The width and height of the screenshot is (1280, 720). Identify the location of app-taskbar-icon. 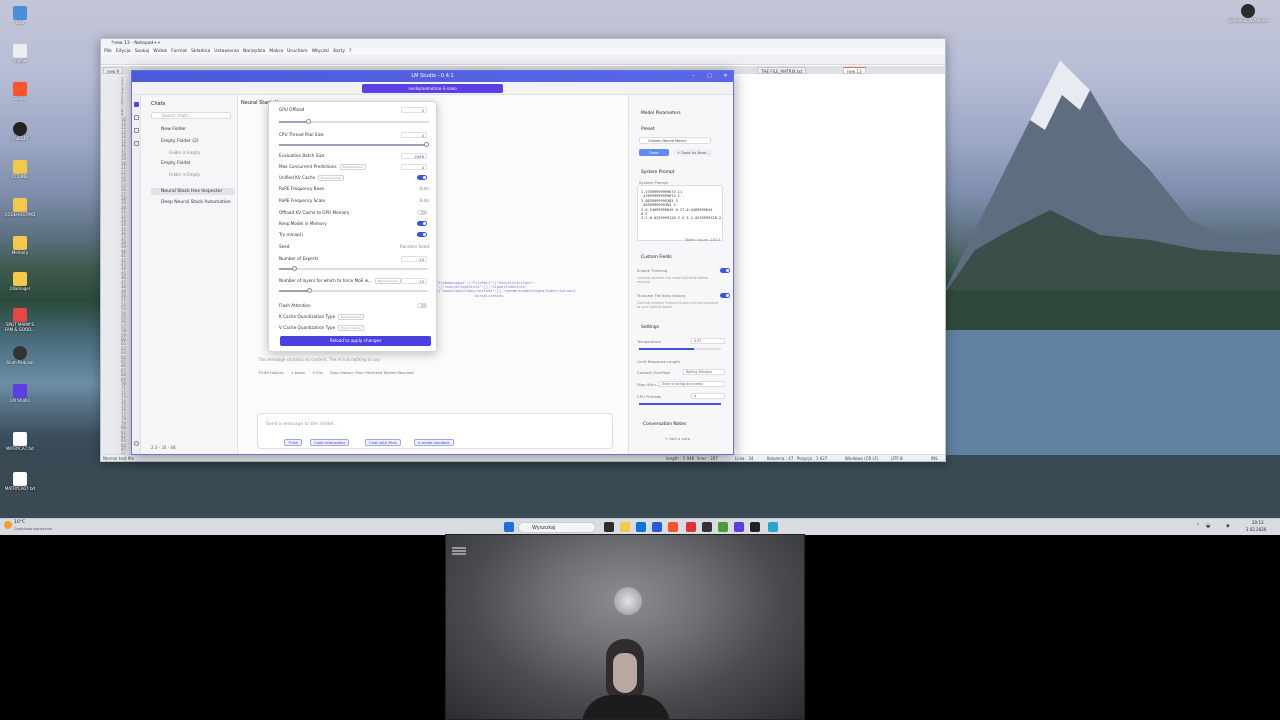
(691, 527).